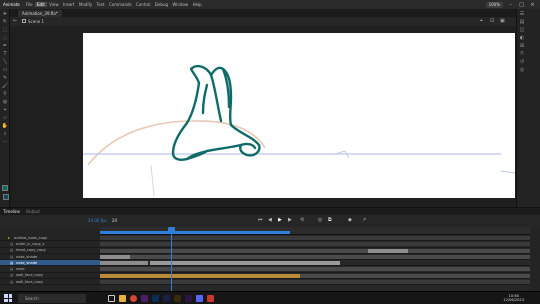  I want to click on menu-help: Help, so click(197, 4).